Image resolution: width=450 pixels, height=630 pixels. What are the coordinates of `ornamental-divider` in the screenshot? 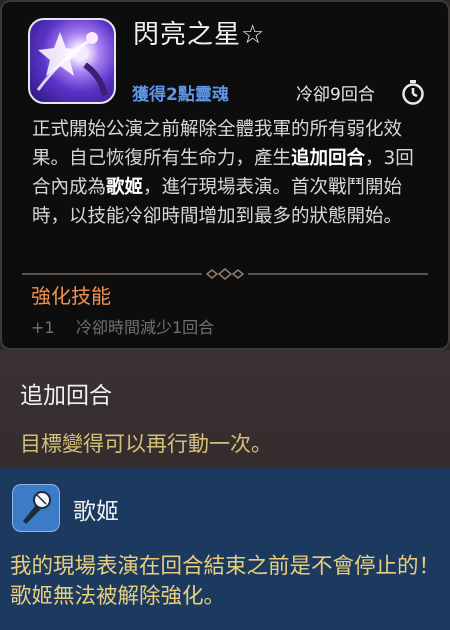 It's located at (225, 272).